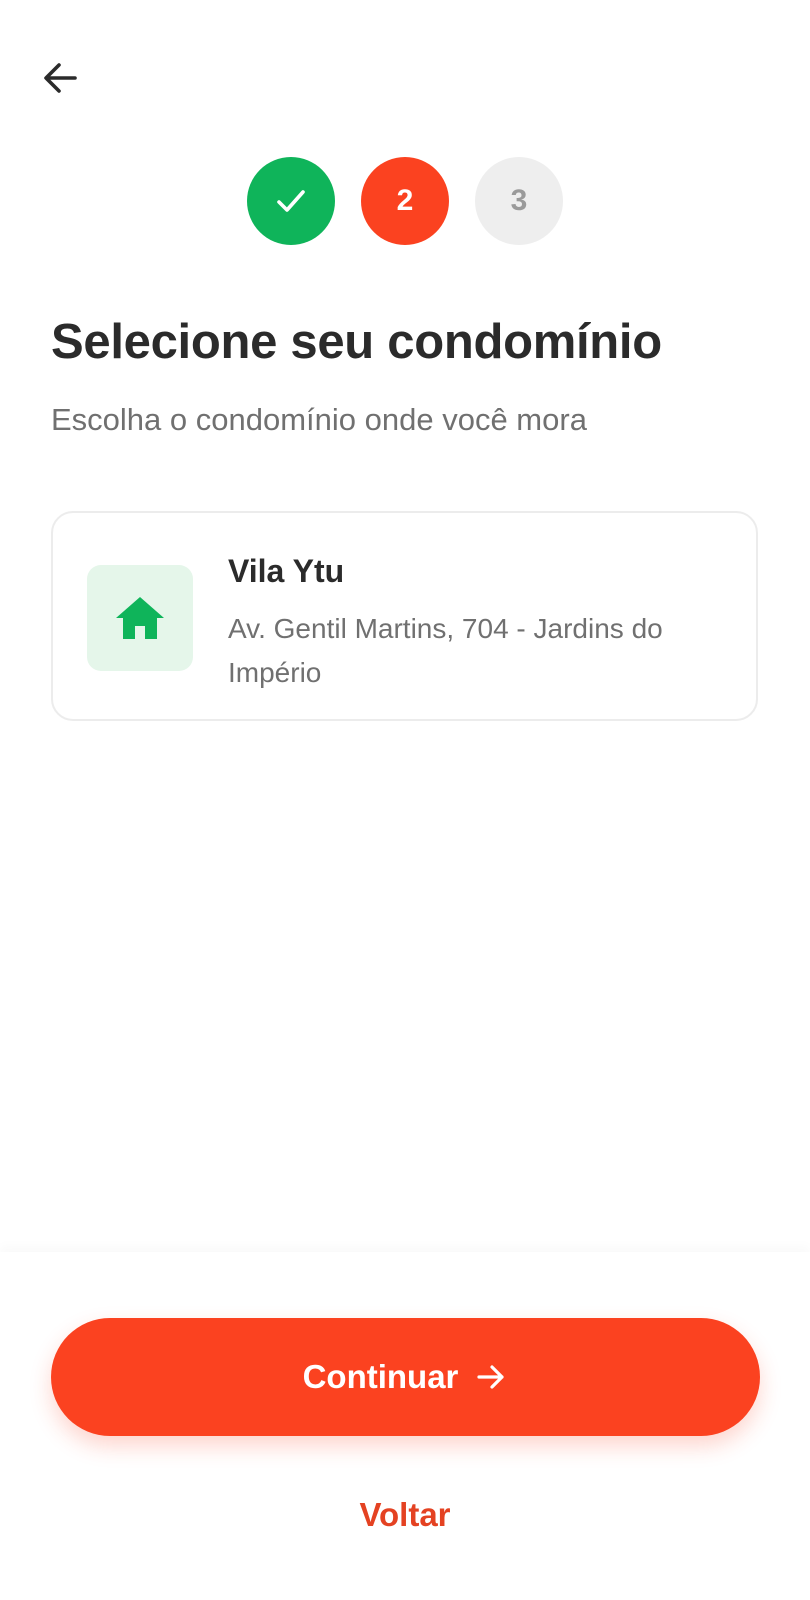 The width and height of the screenshot is (810, 1600). I want to click on step-3-pending: 3, so click(519, 201).